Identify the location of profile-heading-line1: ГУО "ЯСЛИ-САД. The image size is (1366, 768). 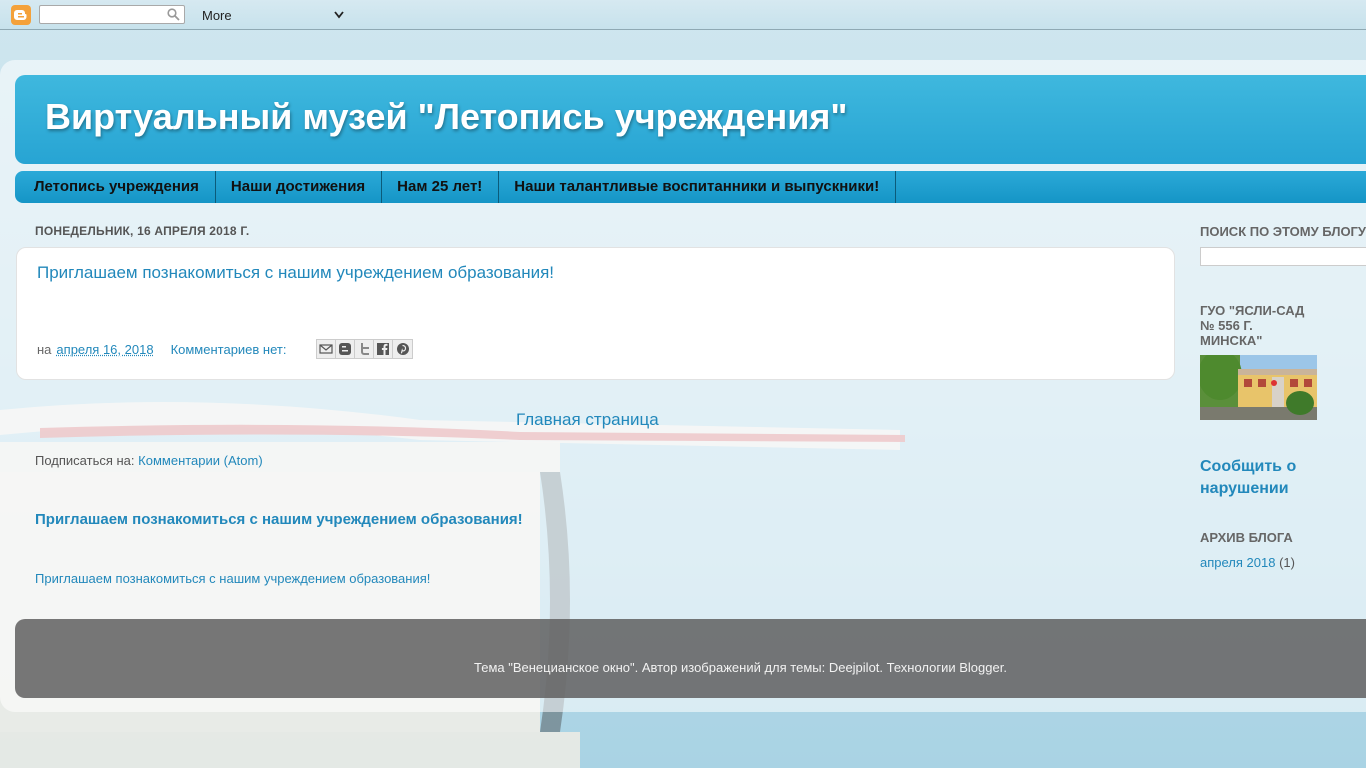
(1252, 310).